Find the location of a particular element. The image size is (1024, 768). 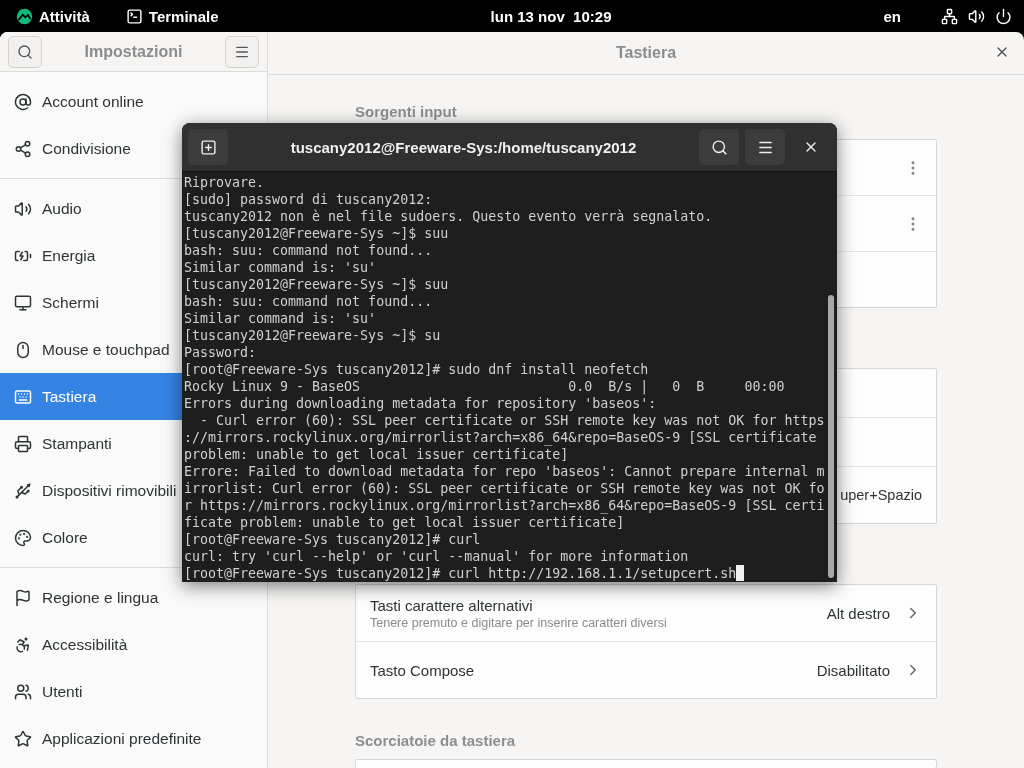

power-icon is located at coordinates (1003, 16).